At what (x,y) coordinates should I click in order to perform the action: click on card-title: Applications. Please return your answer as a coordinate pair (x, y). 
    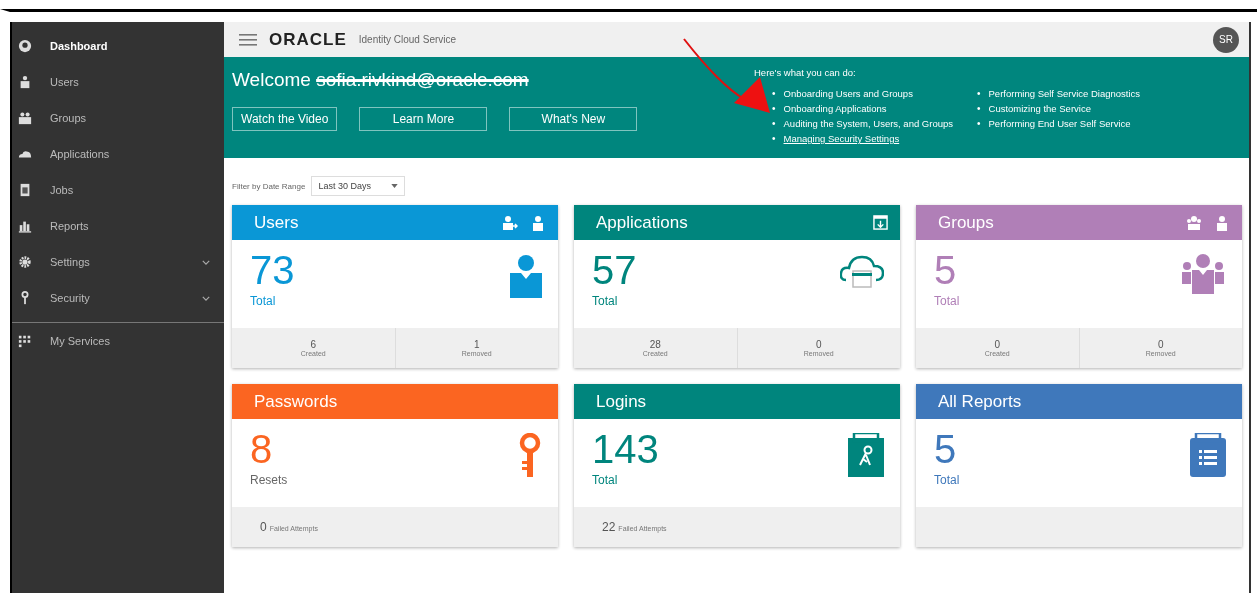
    Looking at the image, I should click on (642, 222).